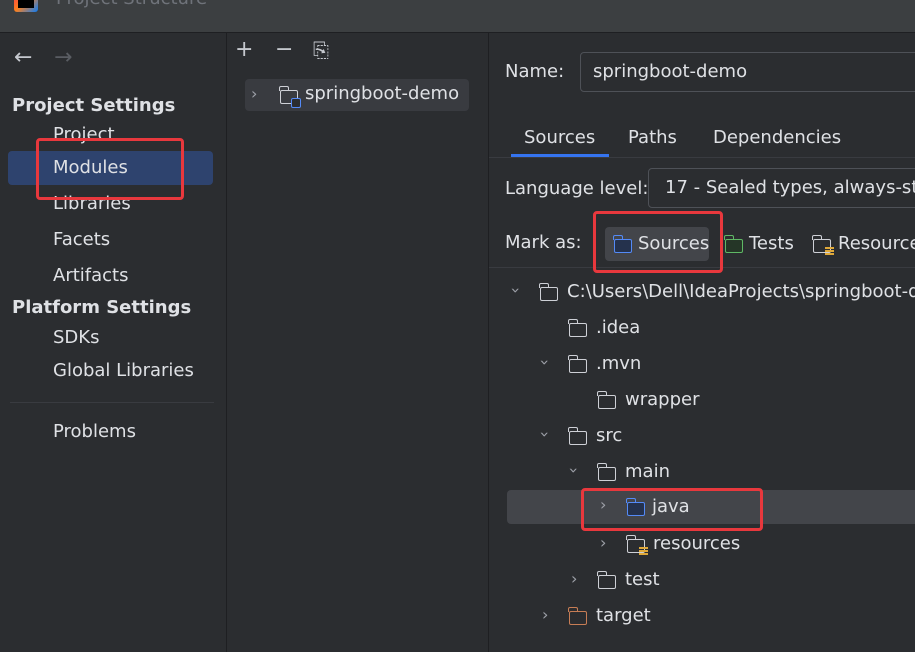  Describe the element at coordinates (94, 105) in the screenshot. I see `project-settings-header: Project Settings` at that location.